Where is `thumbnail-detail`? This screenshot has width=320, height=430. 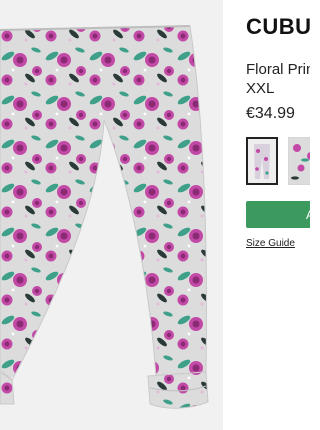
thumbnail-detail is located at coordinates (299, 161).